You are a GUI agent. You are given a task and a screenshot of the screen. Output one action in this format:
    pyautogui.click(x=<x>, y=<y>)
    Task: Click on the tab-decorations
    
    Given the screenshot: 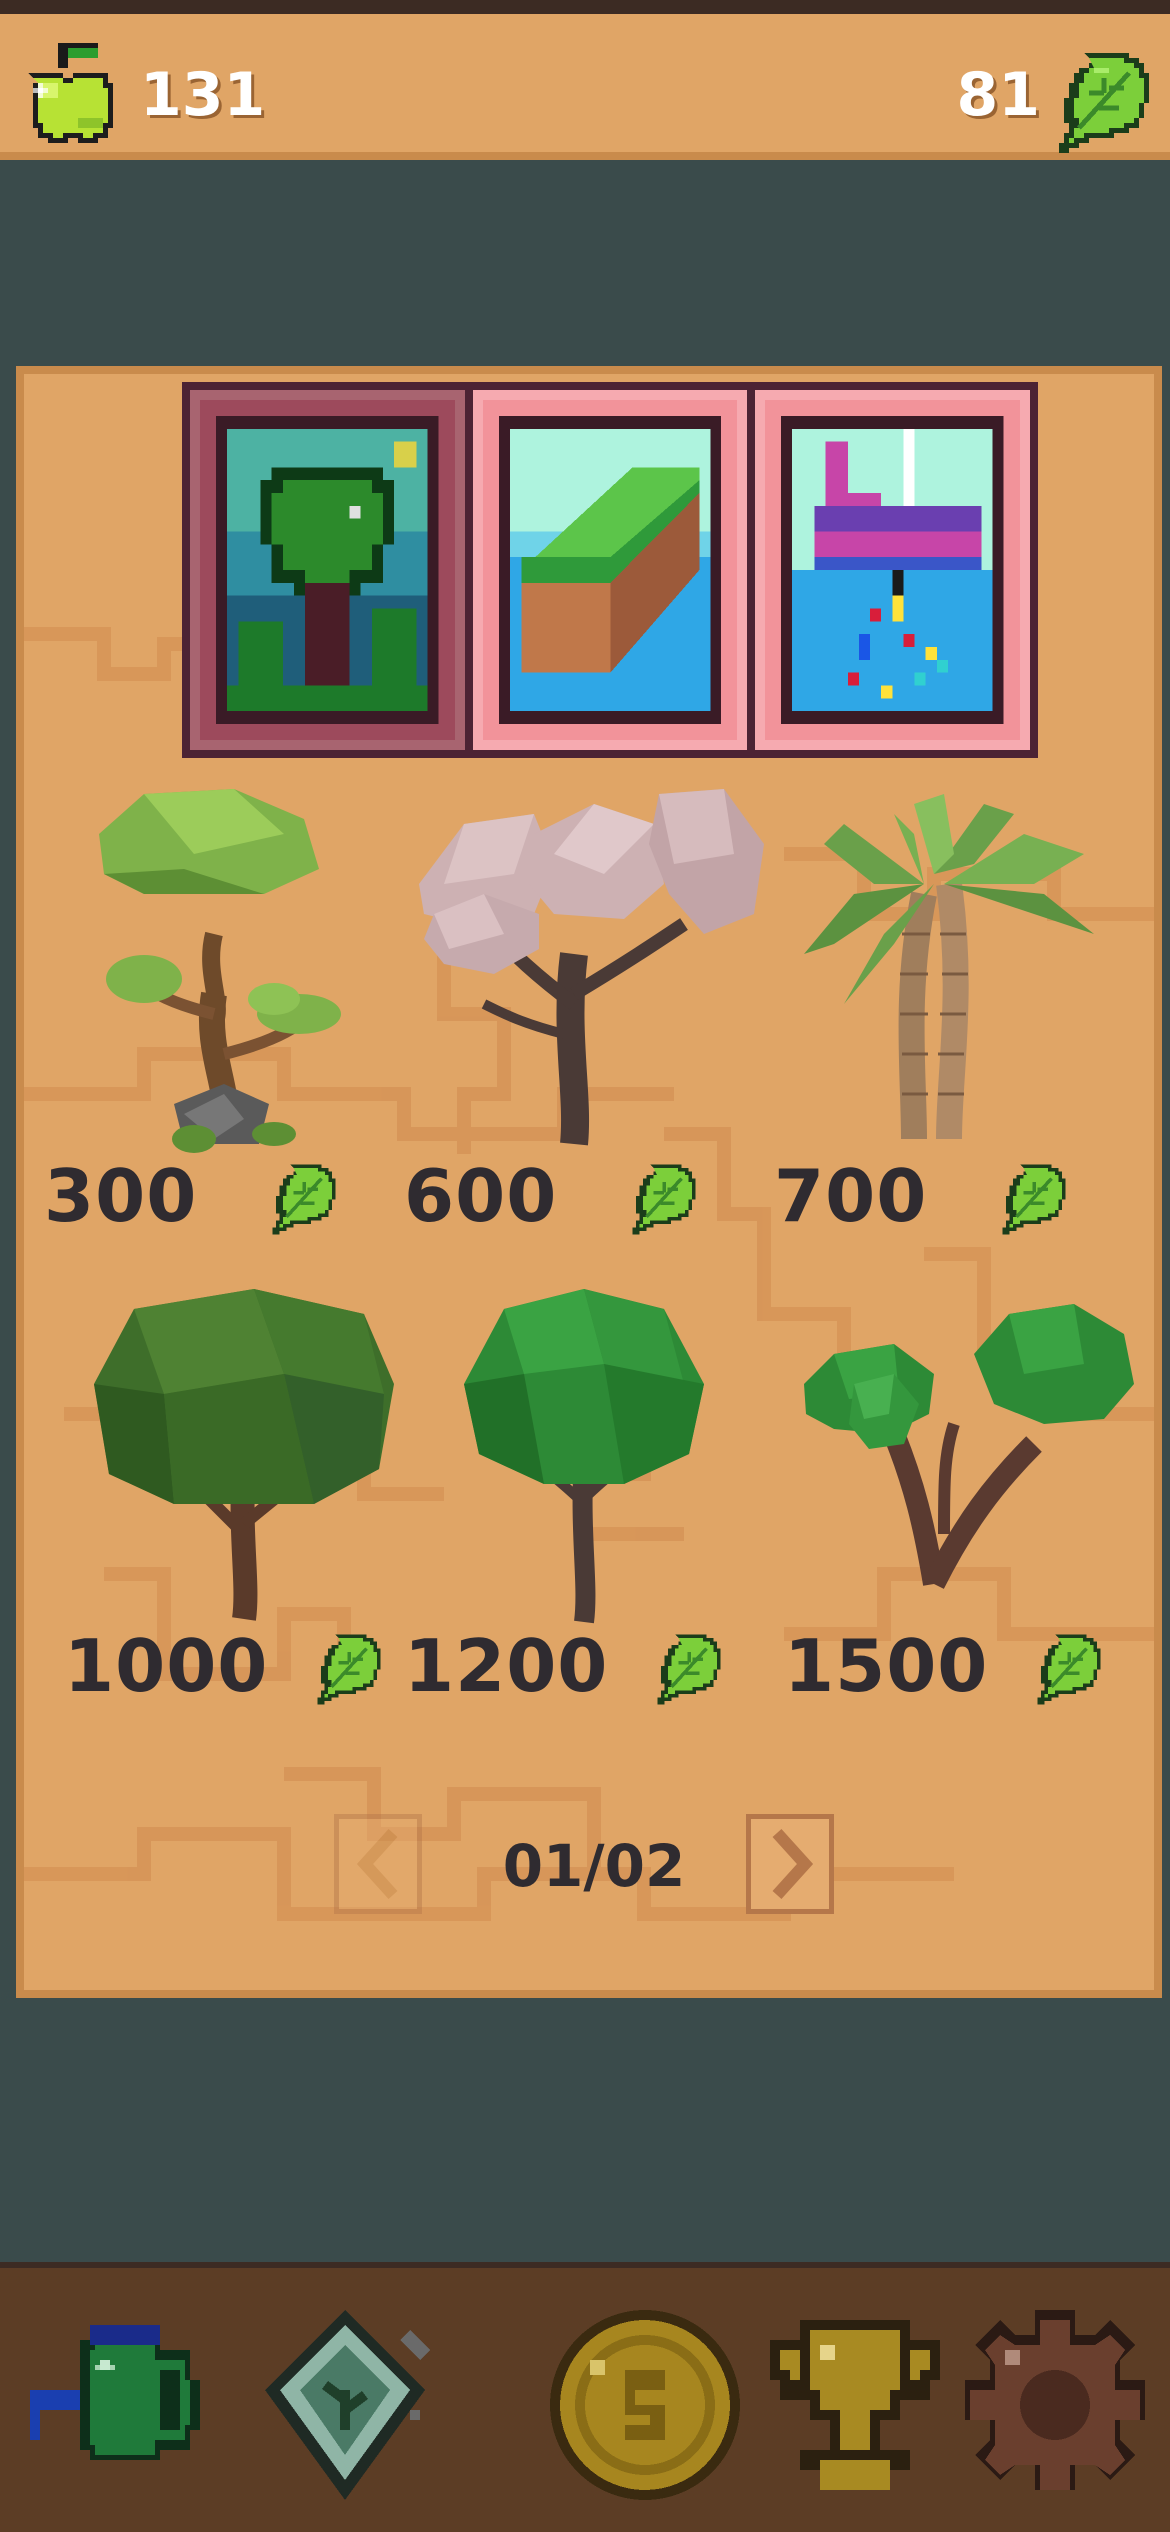 What is the action you would take?
    pyautogui.click(x=893, y=570)
    